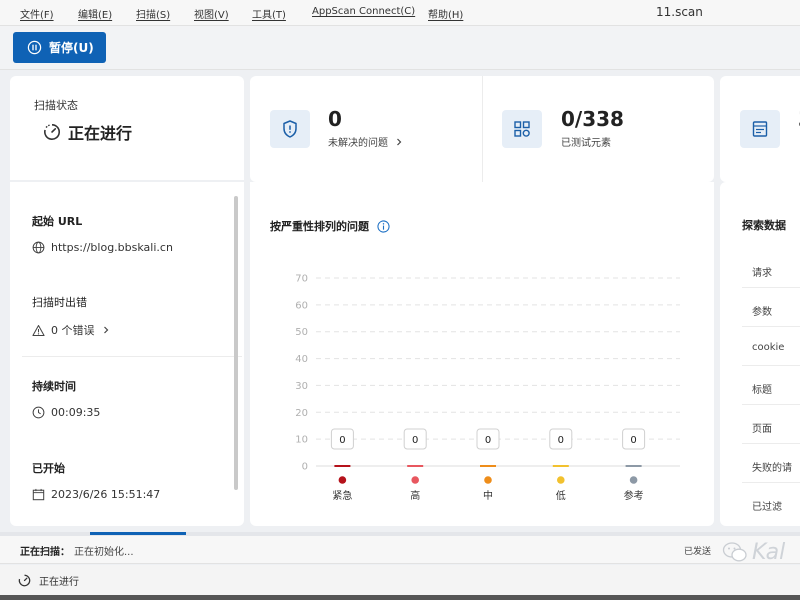  I want to click on errors-value: 0 个错误, so click(73, 330).